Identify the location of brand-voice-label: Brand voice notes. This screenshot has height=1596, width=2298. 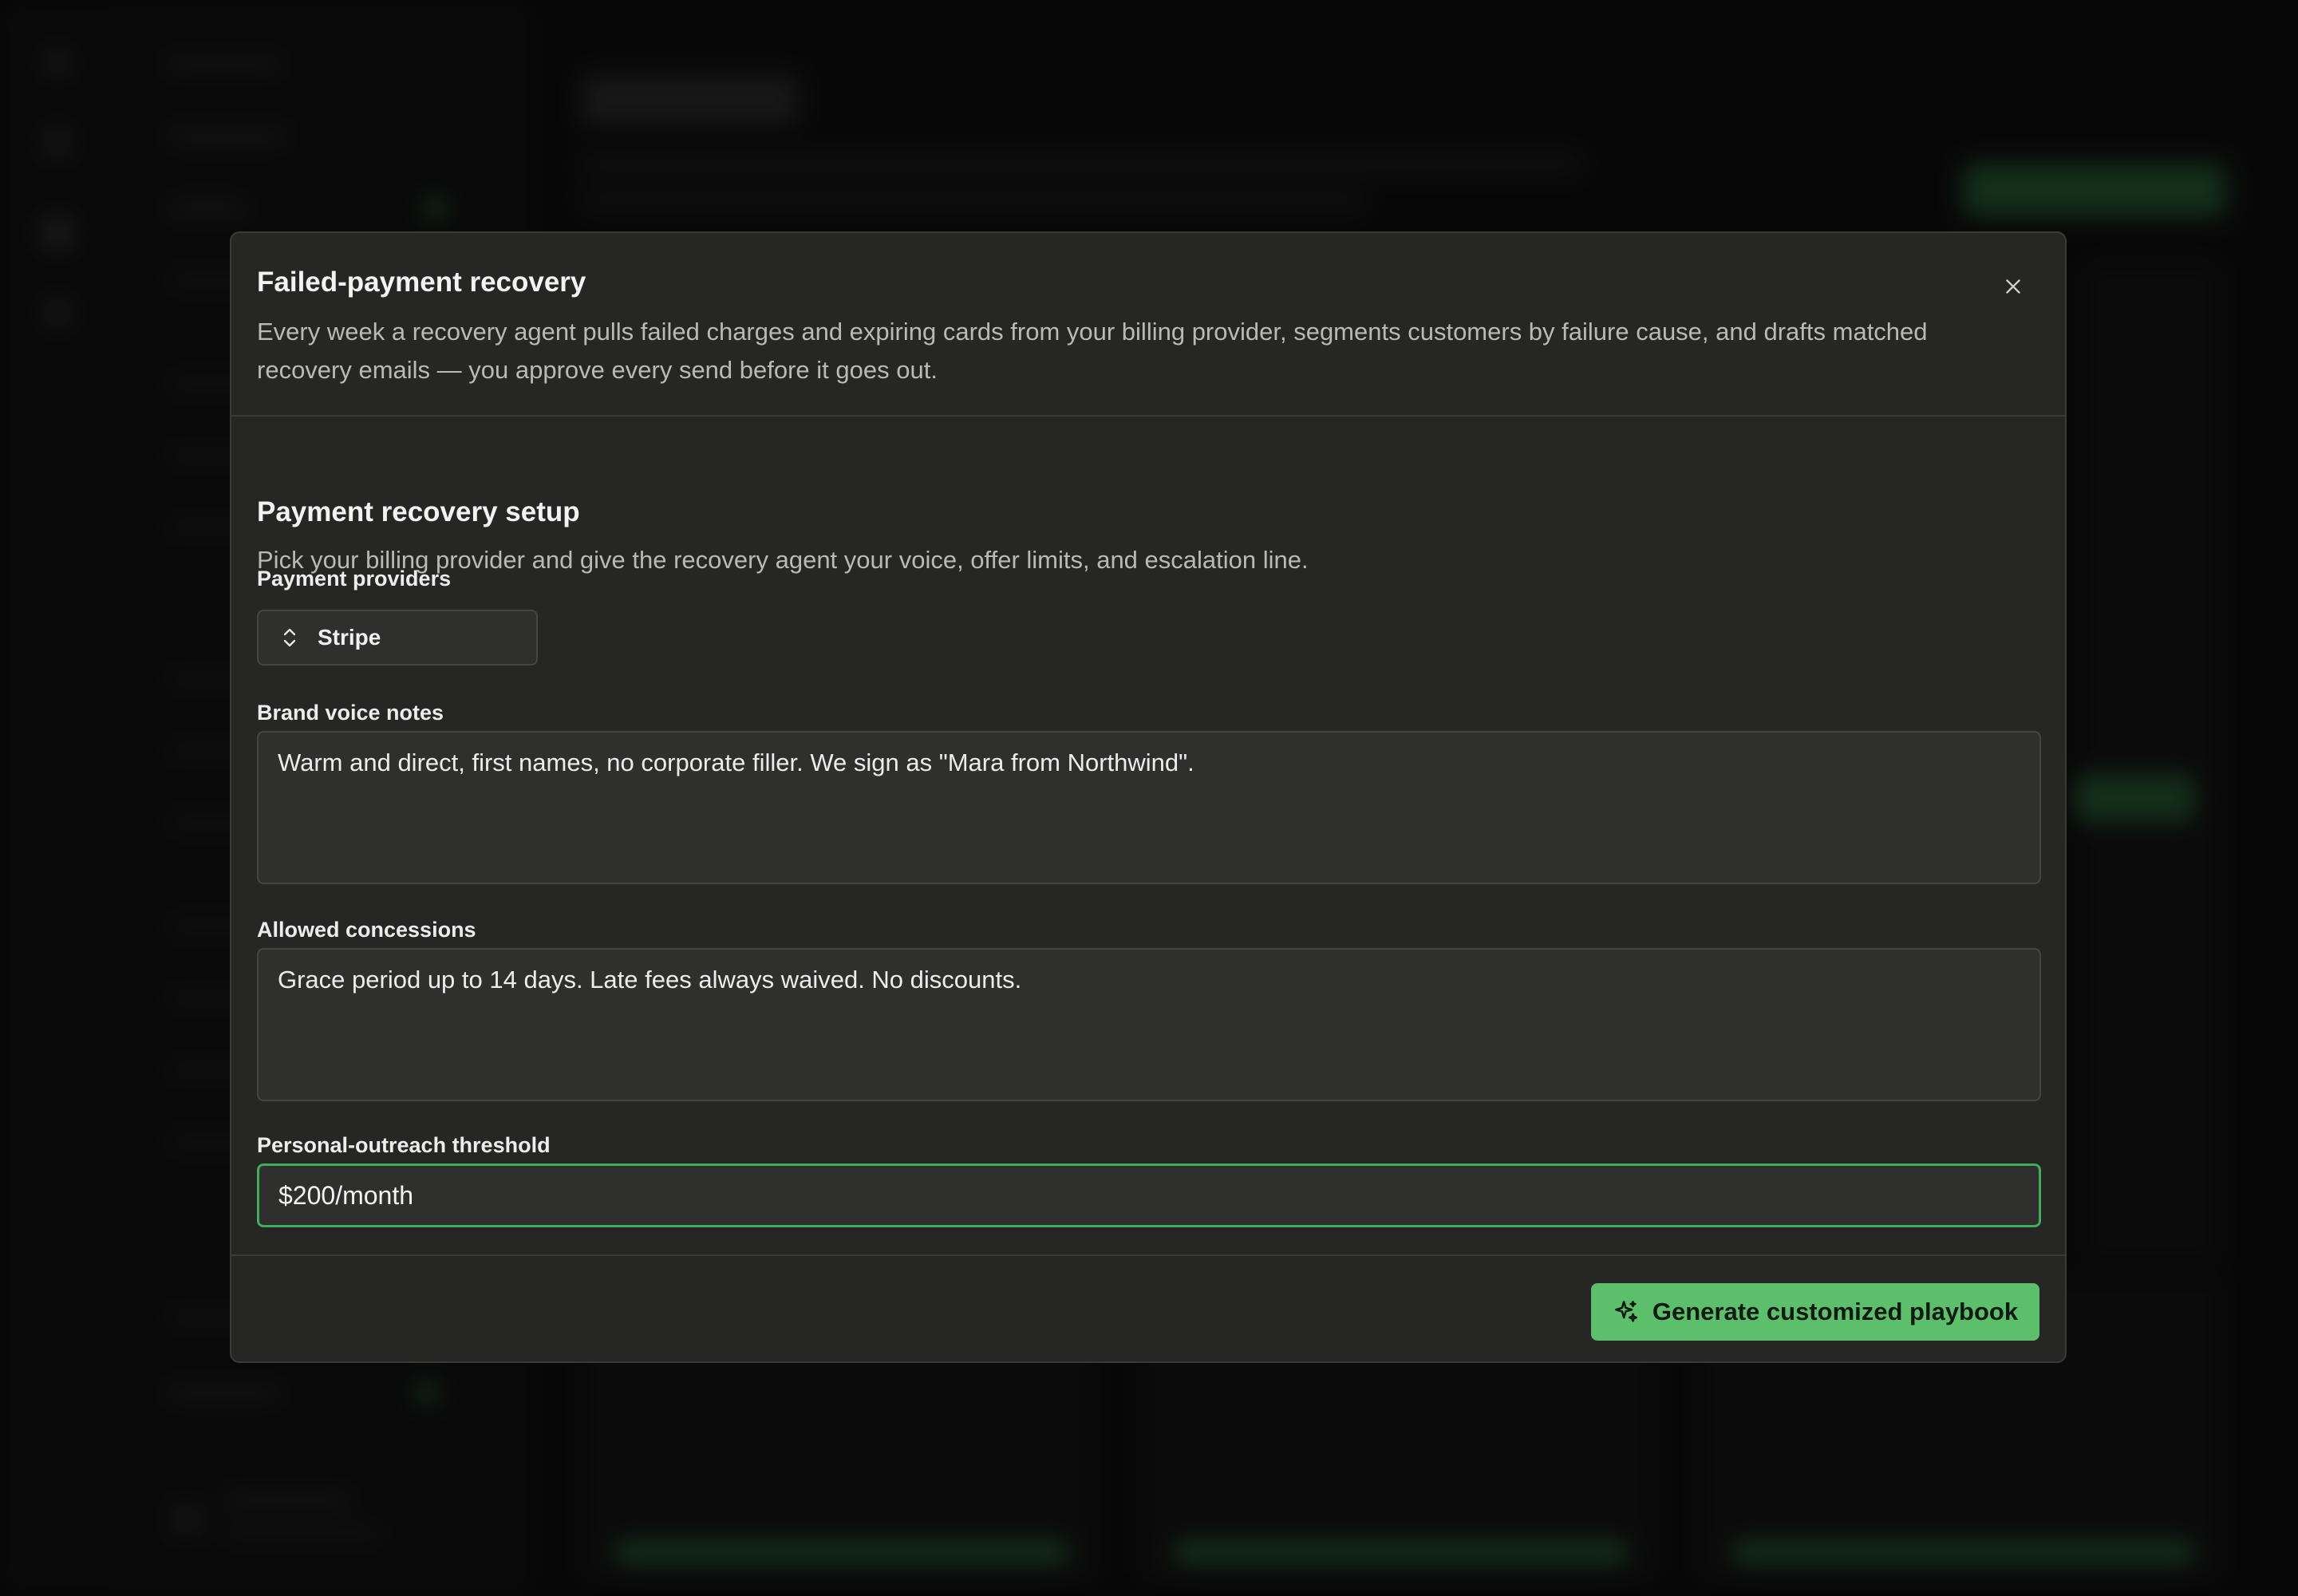
(351, 713).